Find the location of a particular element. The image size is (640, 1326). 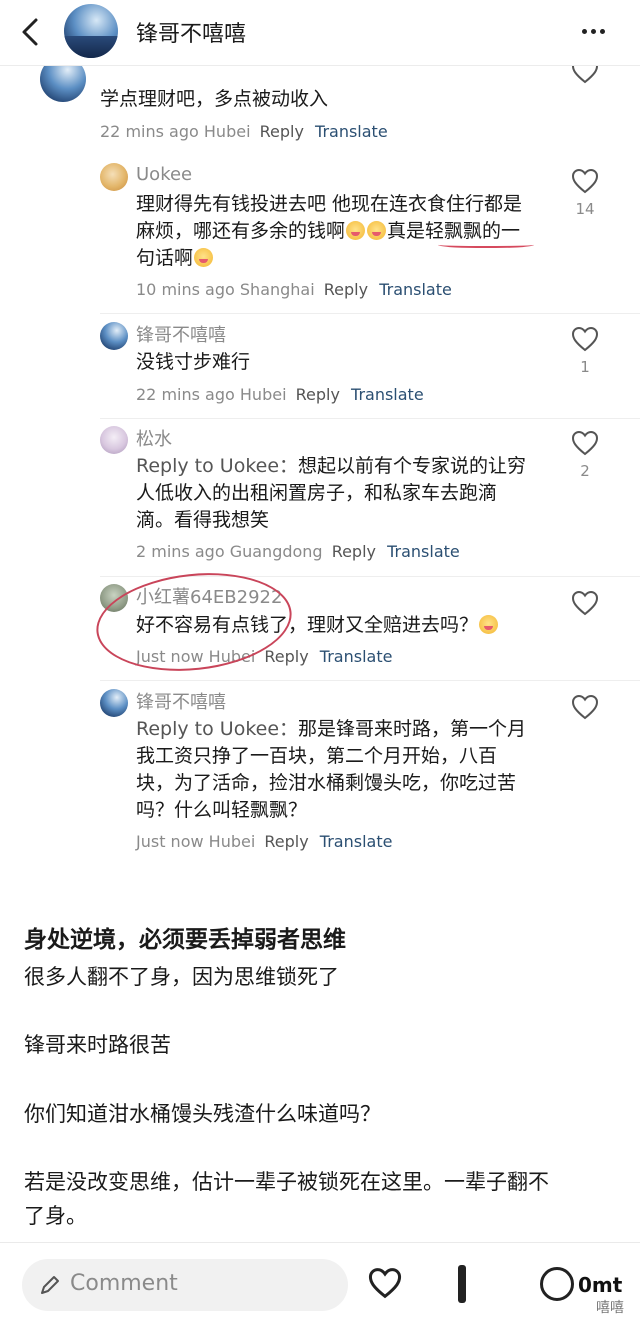

collect-button is located at coordinates (462, 1284).